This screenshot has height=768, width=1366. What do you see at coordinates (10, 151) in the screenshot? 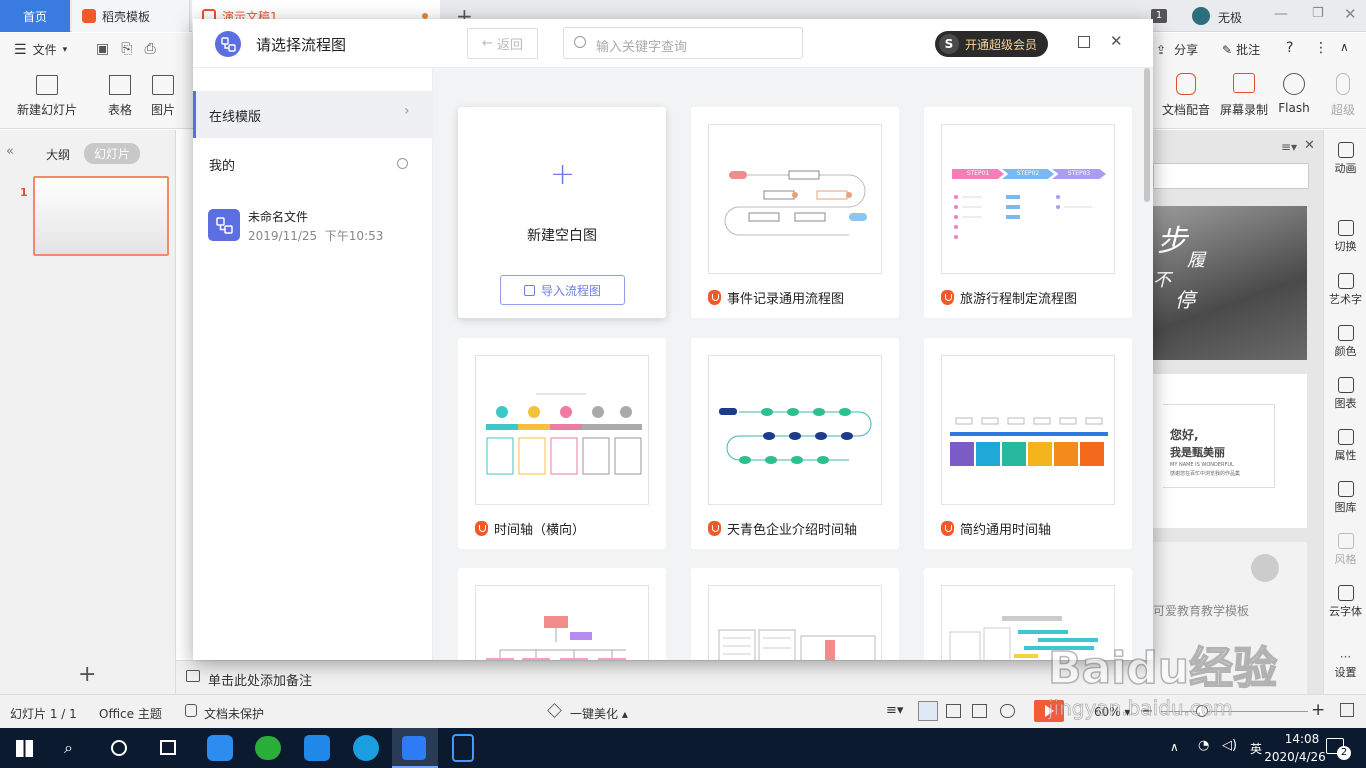
I see `collapse-panel-icon: «` at bounding box center [10, 151].